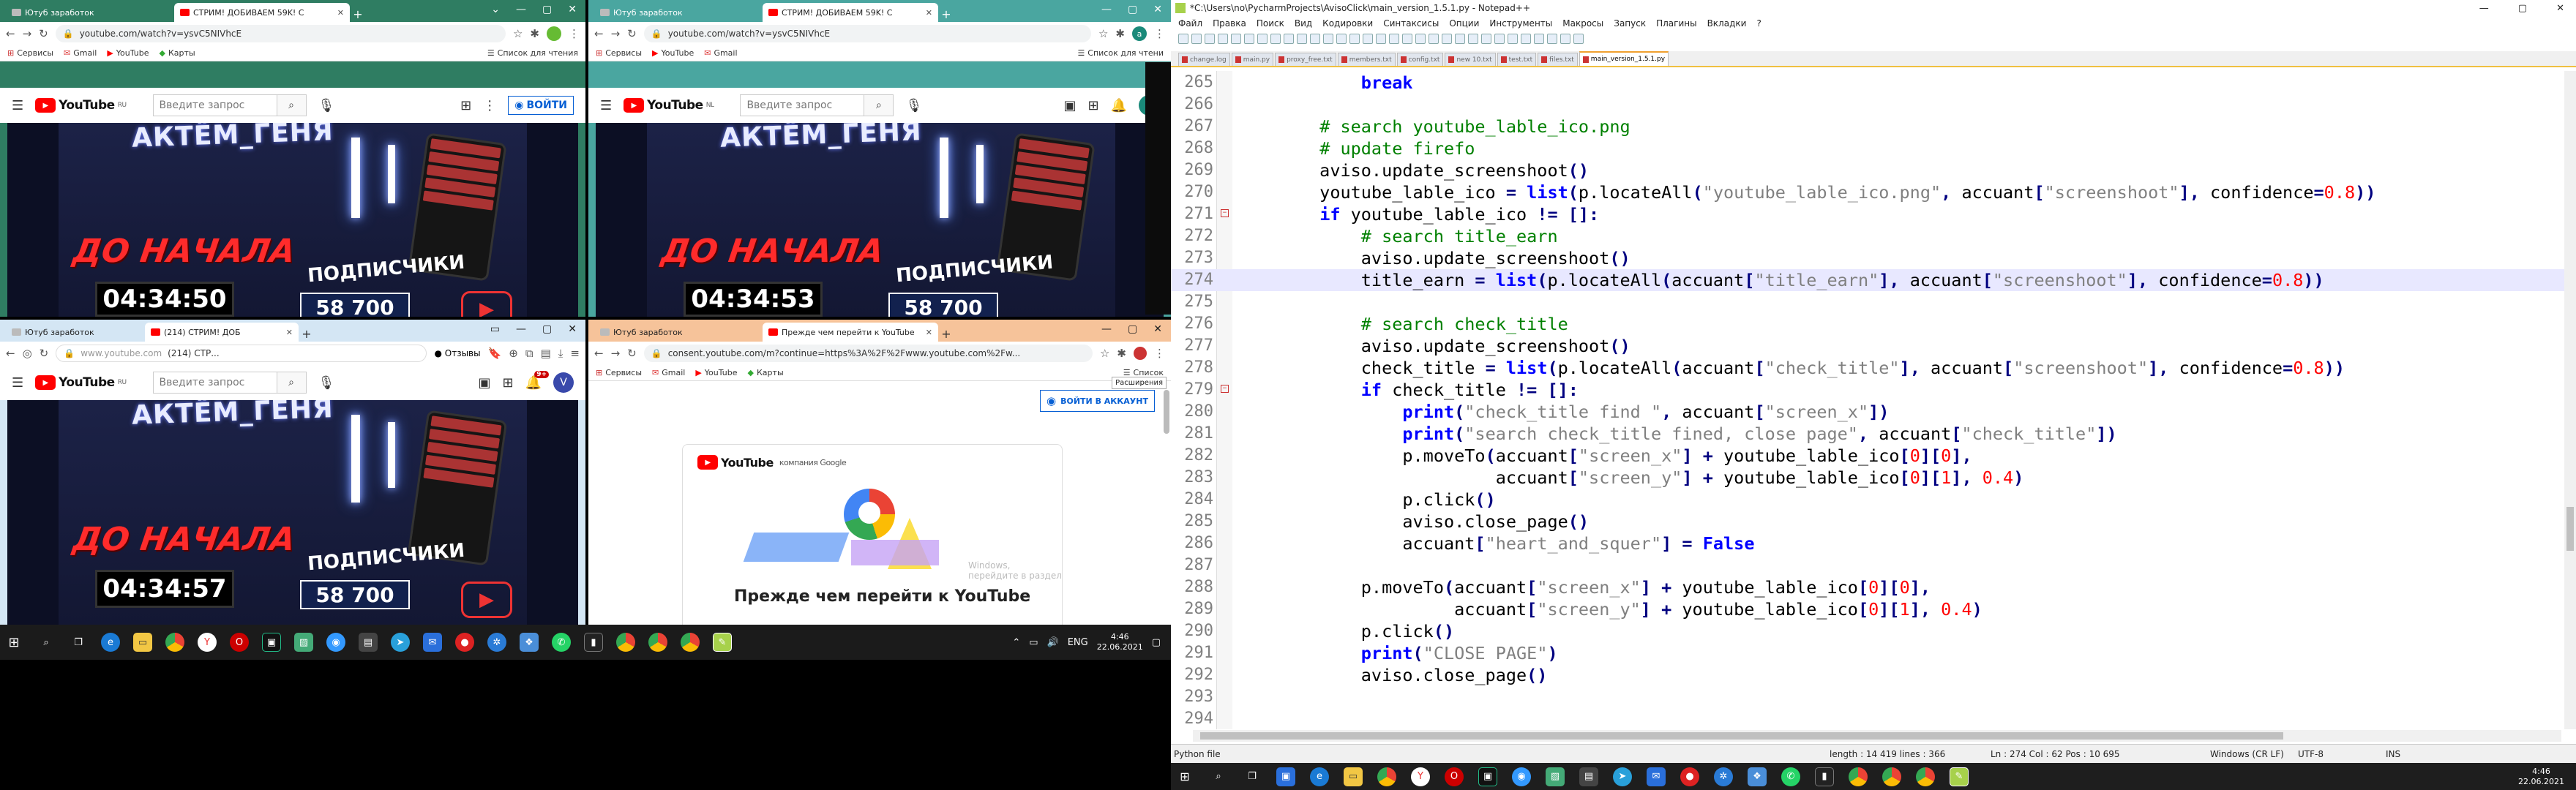 The width and height of the screenshot is (2576, 790). I want to click on menu-item: Кодировки, so click(1347, 23).